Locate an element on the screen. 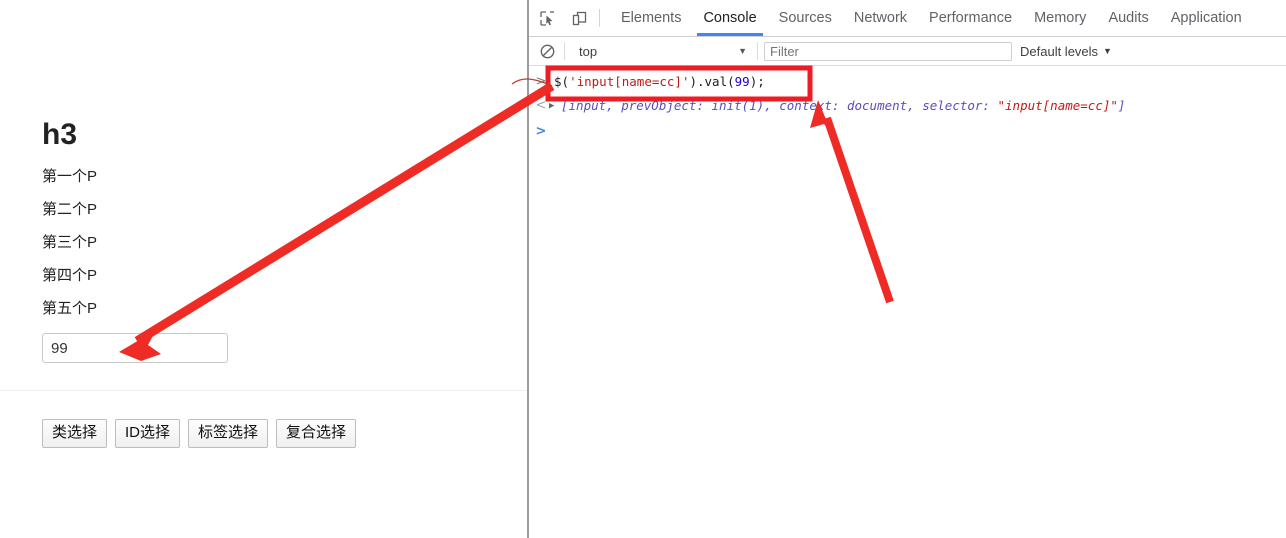  section-divider is located at coordinates (263, 390).